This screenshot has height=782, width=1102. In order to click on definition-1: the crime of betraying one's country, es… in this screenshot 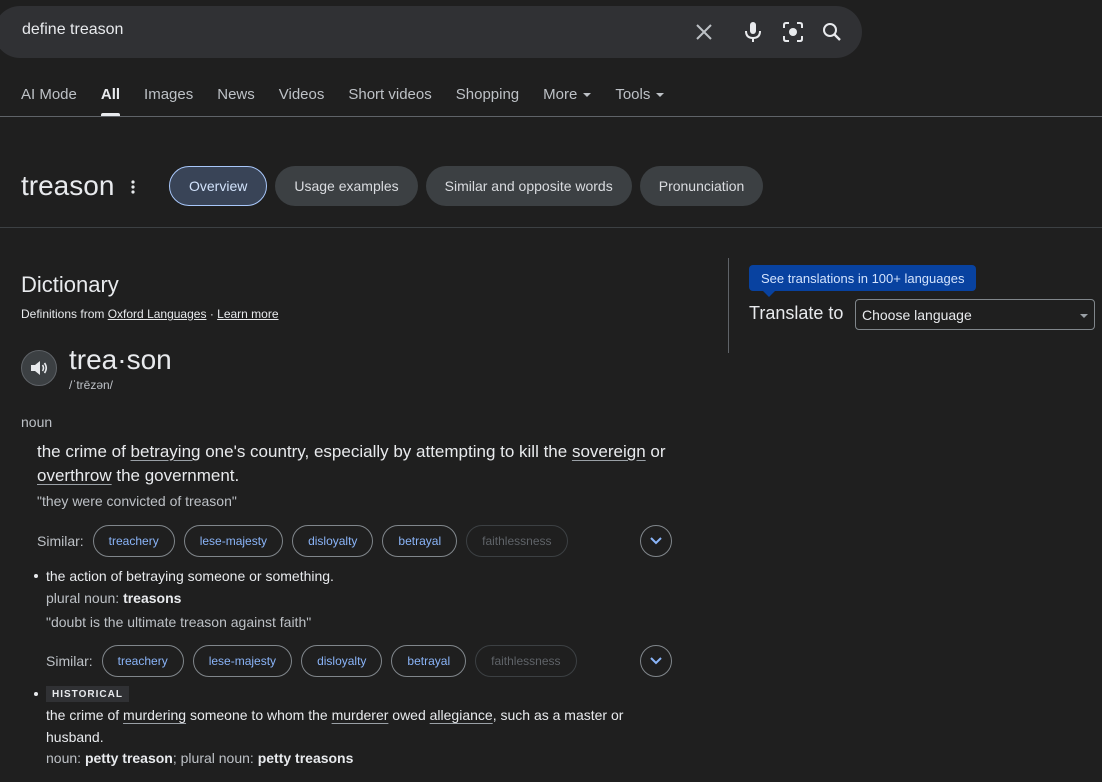, I will do `click(351, 463)`.